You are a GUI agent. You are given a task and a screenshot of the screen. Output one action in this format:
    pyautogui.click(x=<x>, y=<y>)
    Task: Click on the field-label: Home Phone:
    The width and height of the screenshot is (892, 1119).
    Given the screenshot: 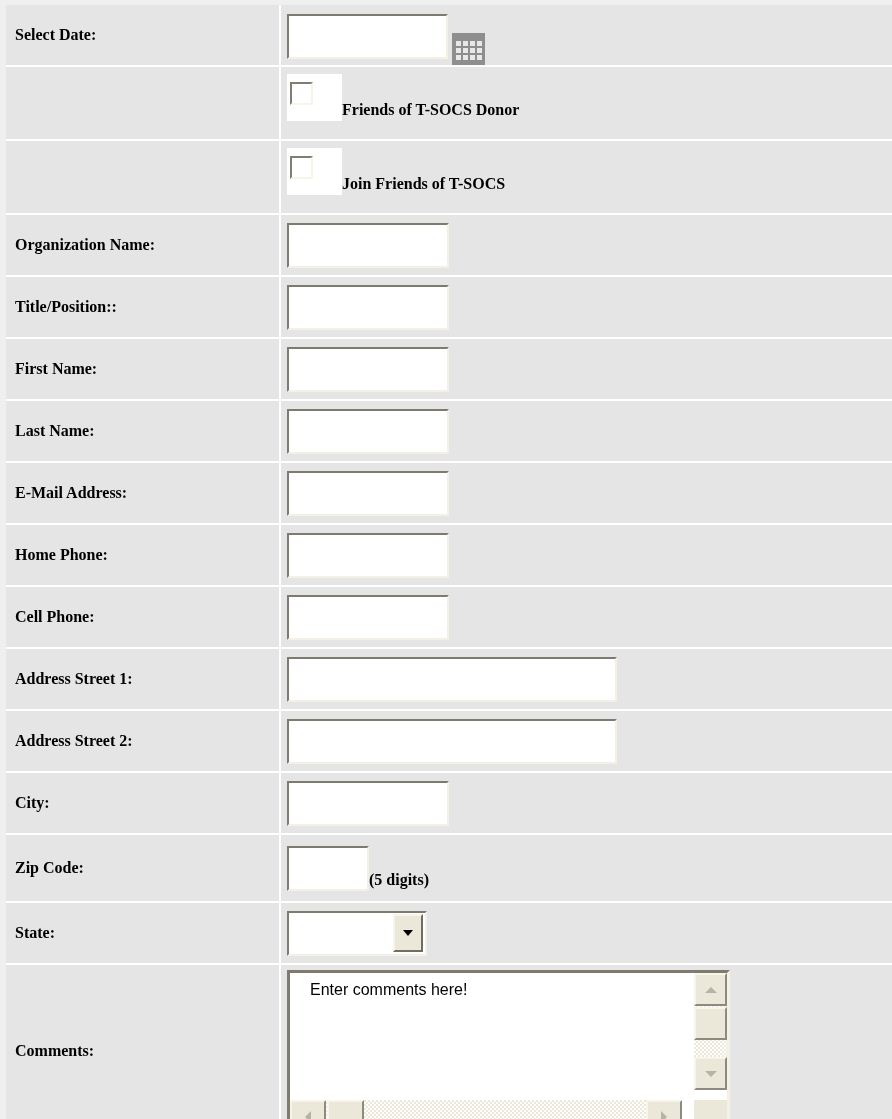 What is the action you would take?
    pyautogui.click(x=61, y=555)
    